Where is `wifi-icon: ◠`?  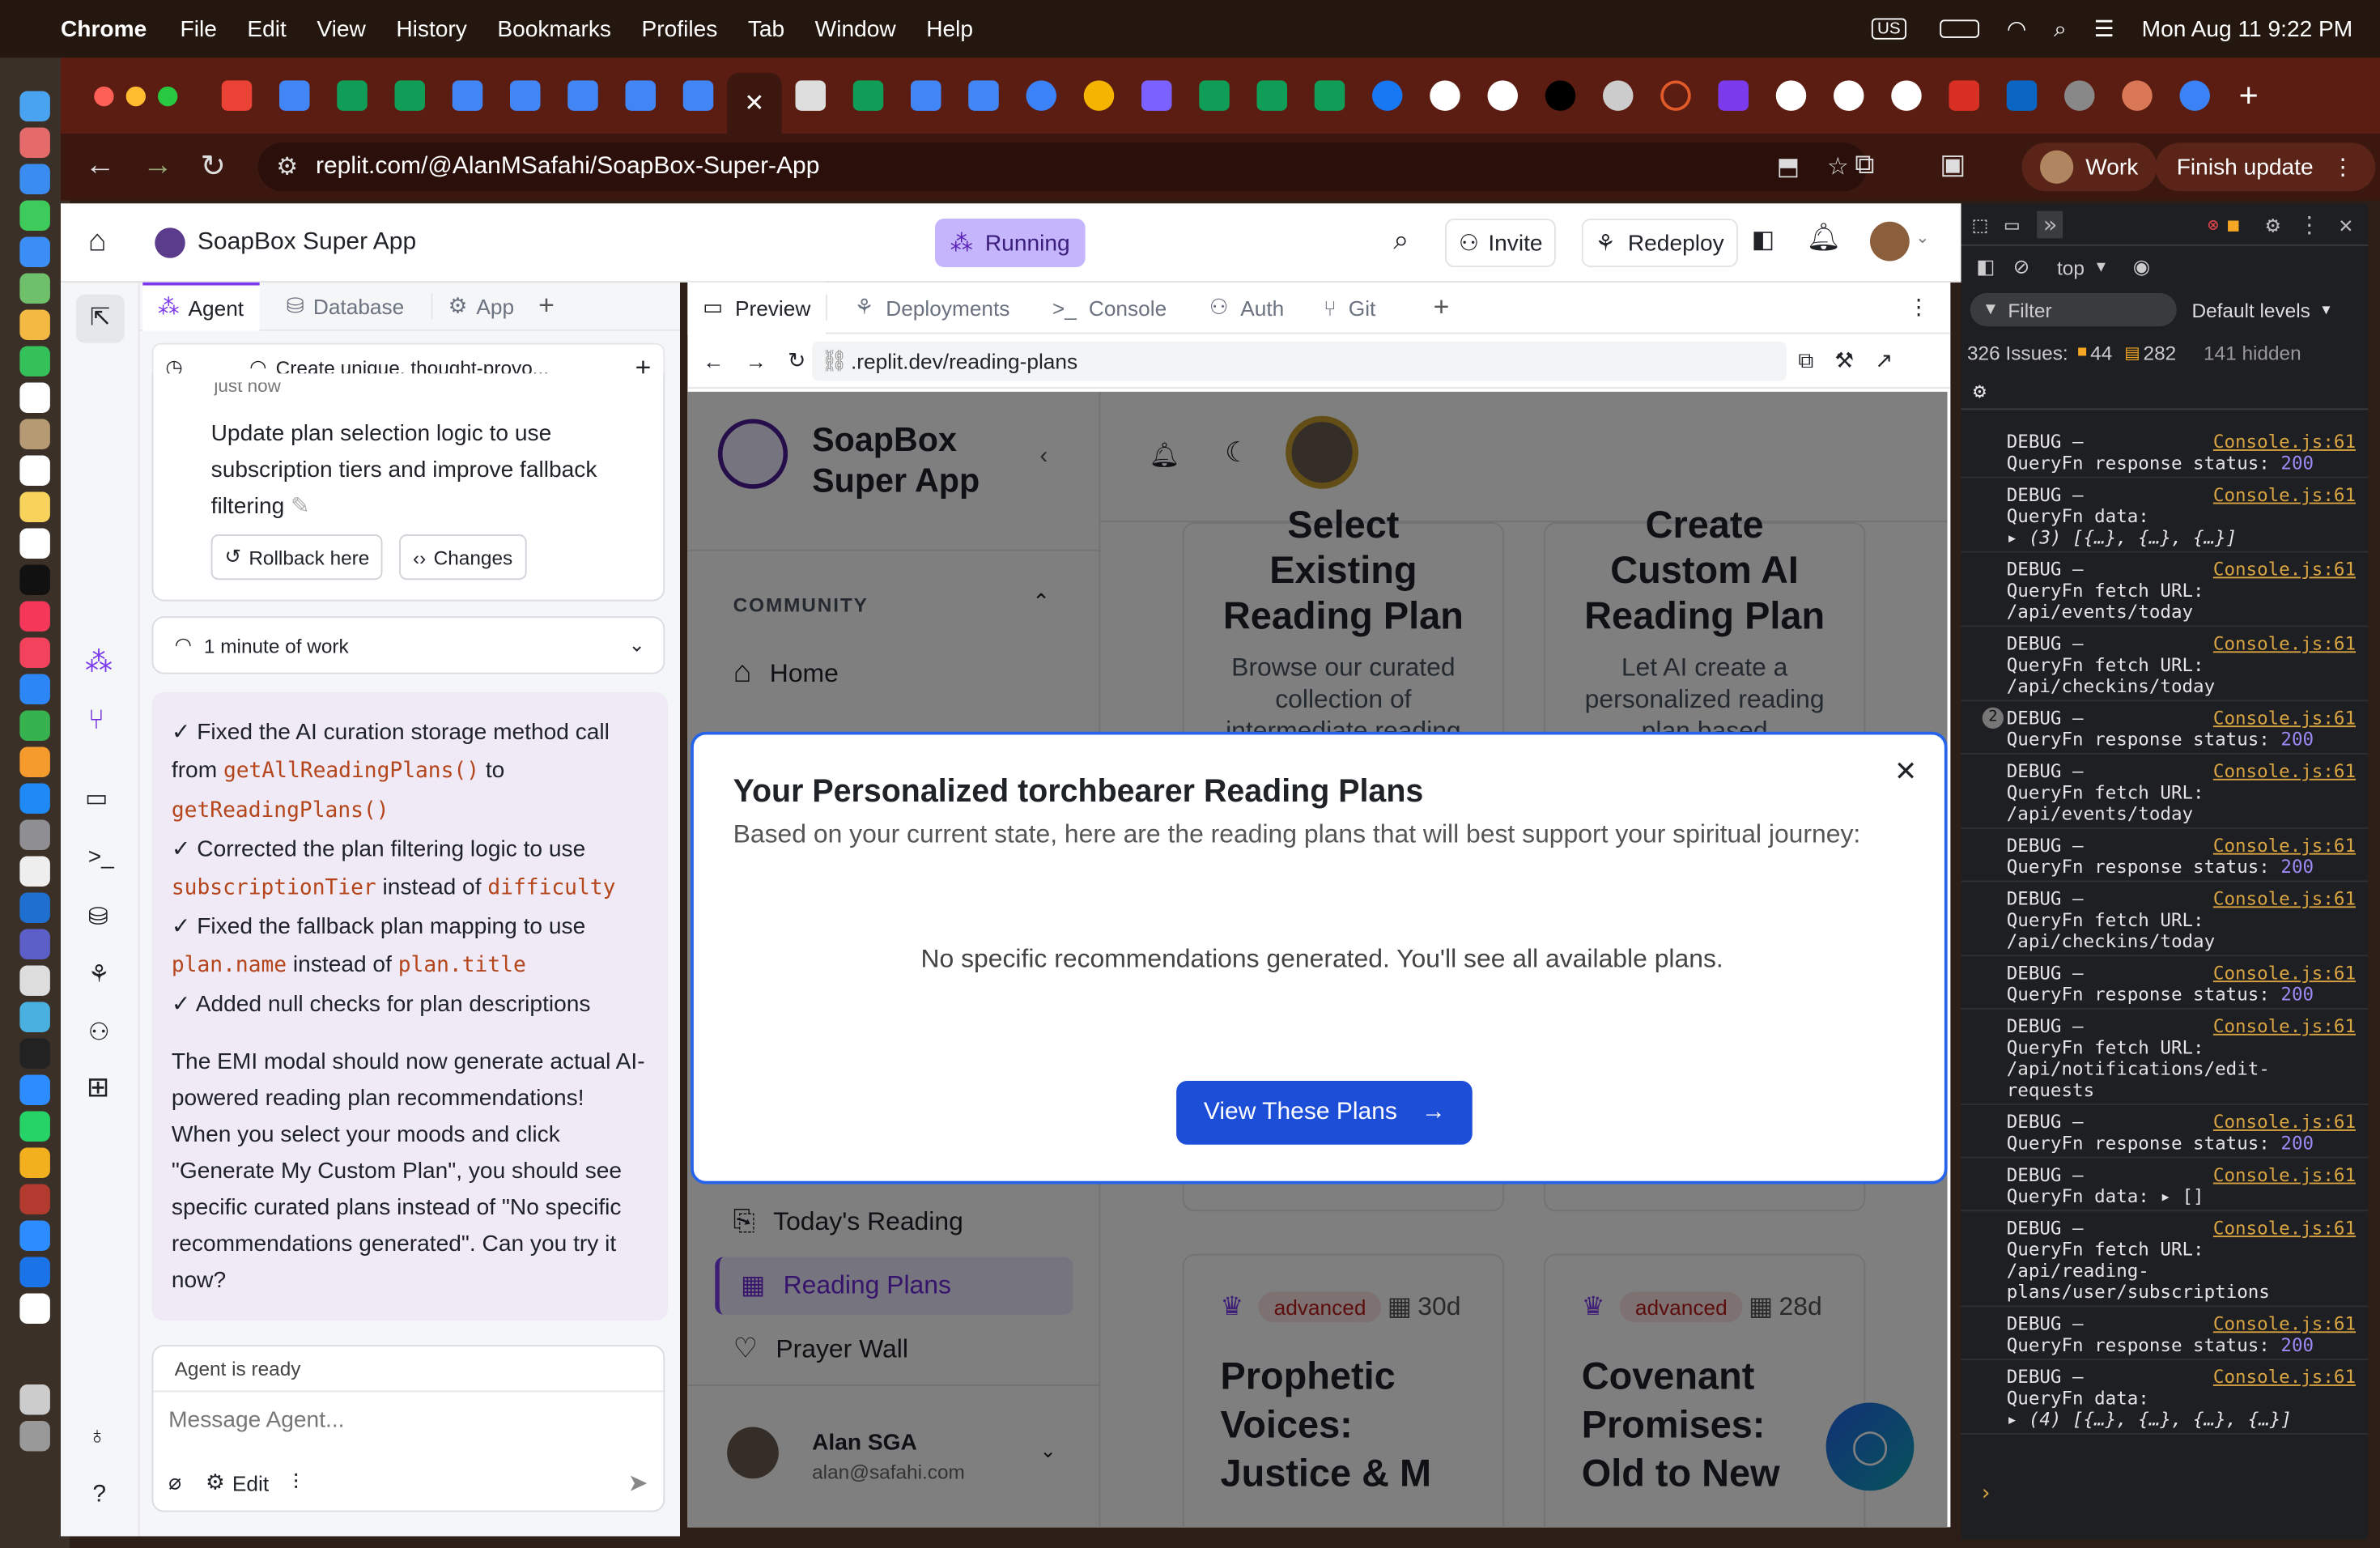 wifi-icon: ◠ is located at coordinates (2017, 29).